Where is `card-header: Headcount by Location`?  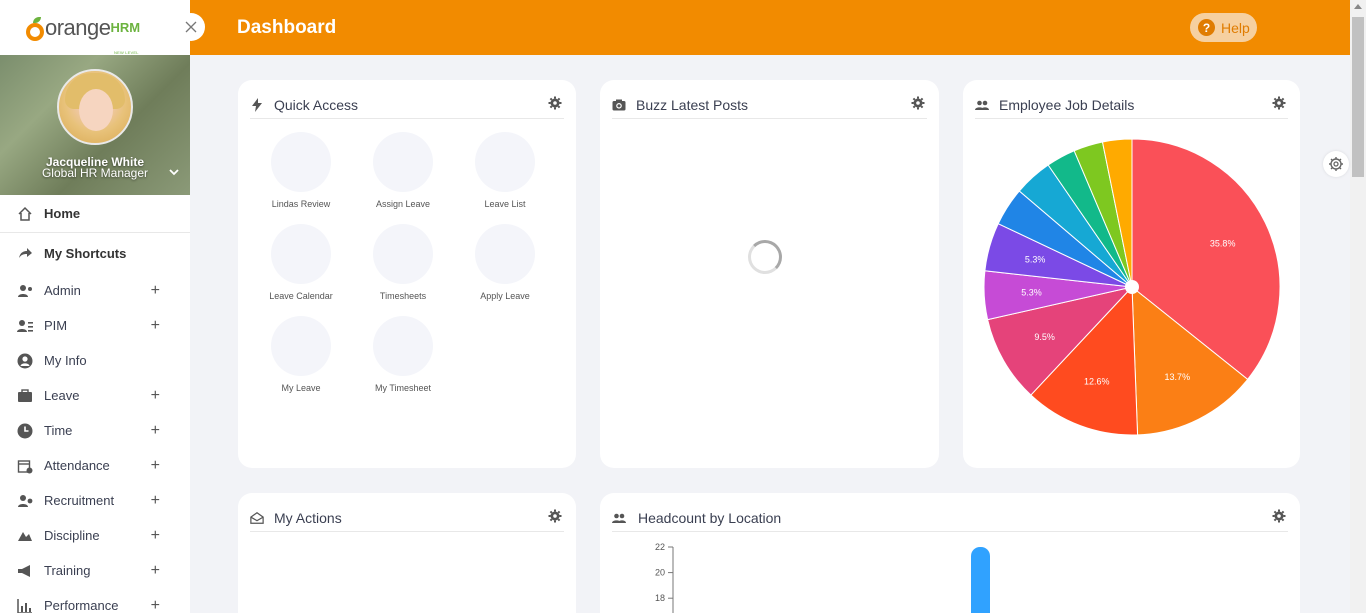 card-header: Headcount by Location is located at coordinates (950, 518).